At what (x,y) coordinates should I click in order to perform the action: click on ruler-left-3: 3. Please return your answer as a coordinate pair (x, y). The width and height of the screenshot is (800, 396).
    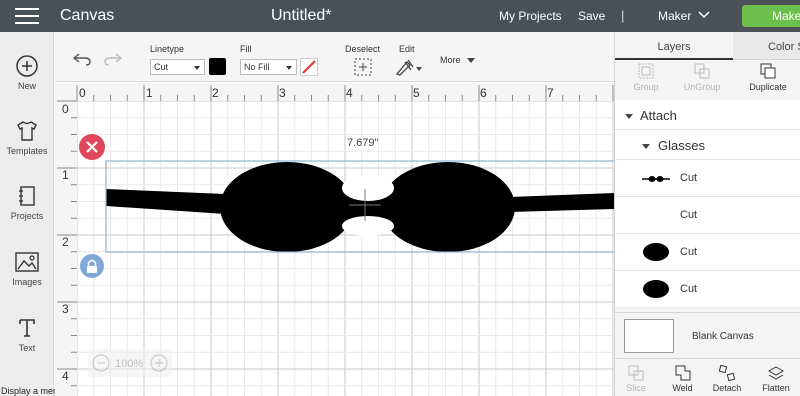
    Looking at the image, I should click on (65, 309).